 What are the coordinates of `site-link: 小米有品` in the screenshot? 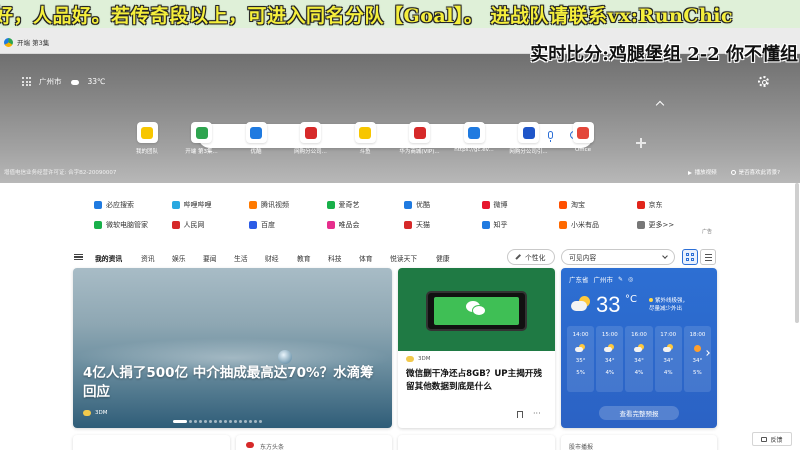 It's located at (579, 225).